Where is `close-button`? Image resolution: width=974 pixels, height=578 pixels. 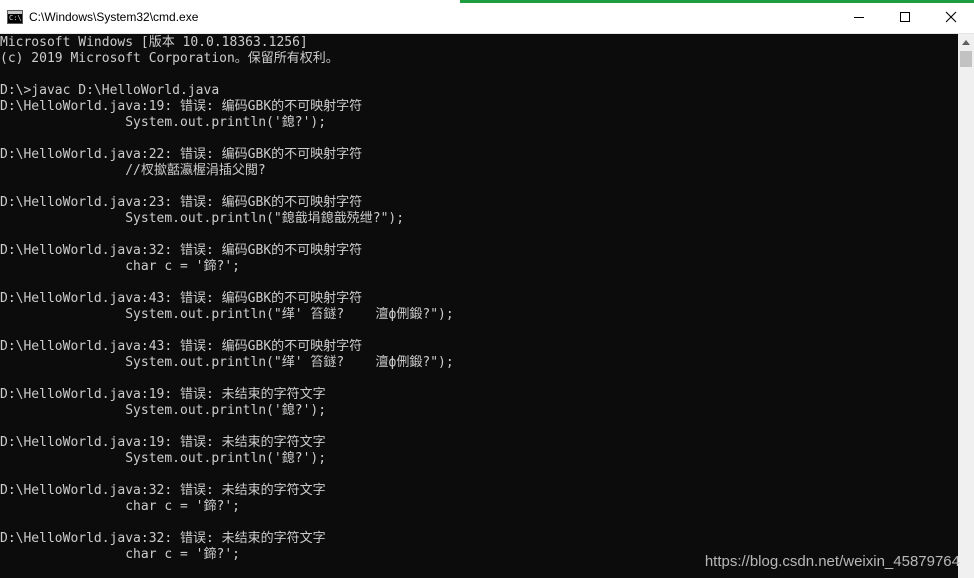
close-button is located at coordinates (951, 17).